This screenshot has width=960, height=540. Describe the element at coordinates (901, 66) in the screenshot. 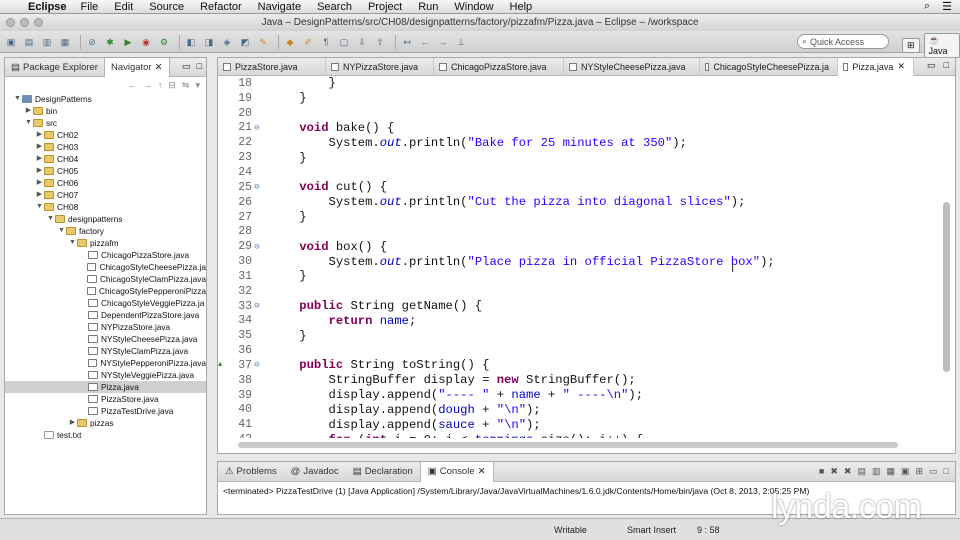

I see `close-icon: ✕` at that location.